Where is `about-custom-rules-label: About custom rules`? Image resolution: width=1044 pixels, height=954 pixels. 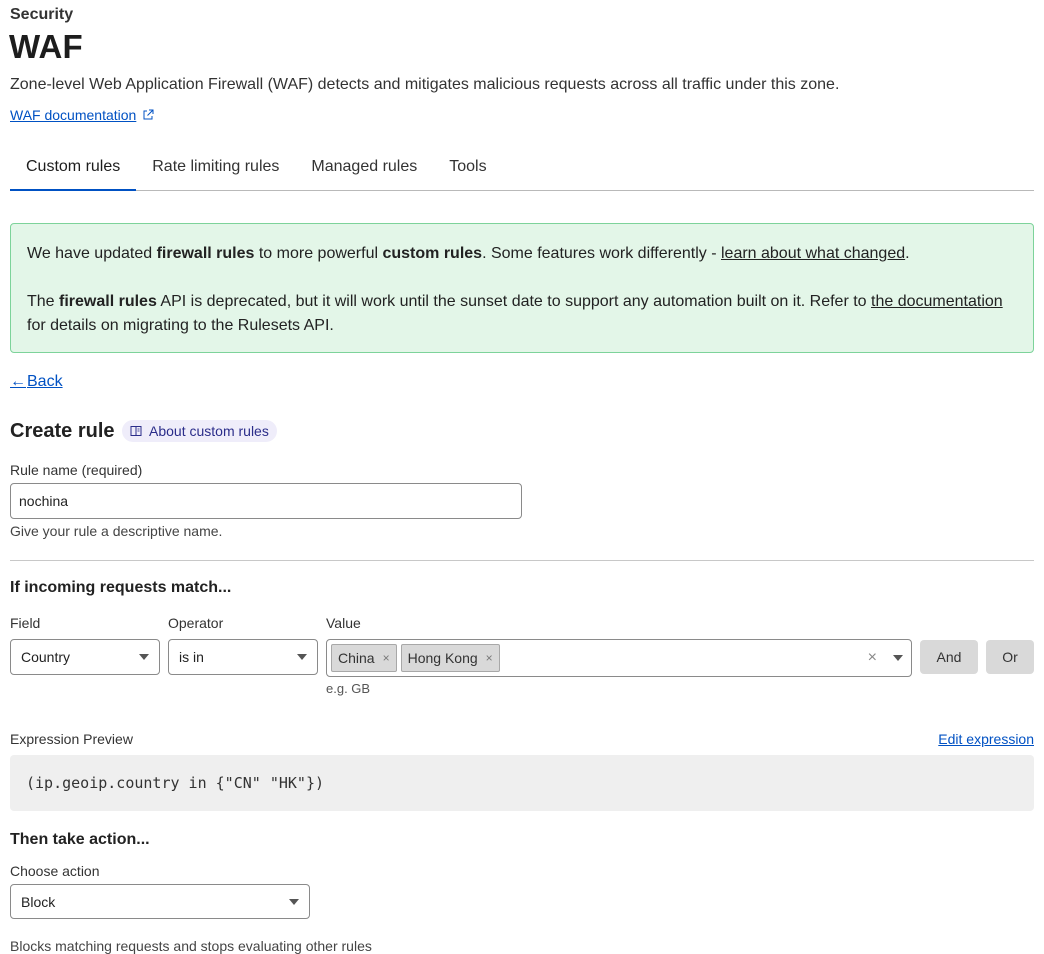
about-custom-rules-label: About custom rules is located at coordinates (209, 431).